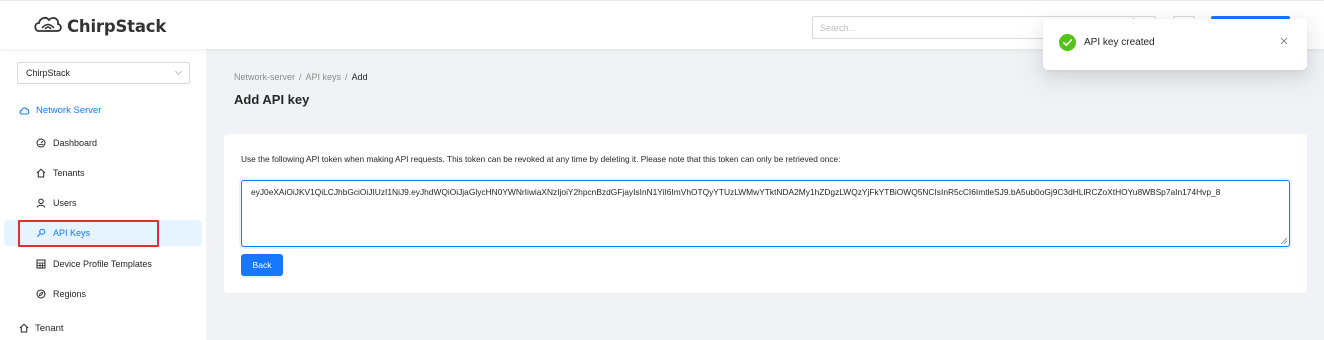 This screenshot has width=1324, height=340. I want to click on menu-group-tenant: Tenant, so click(103, 328).